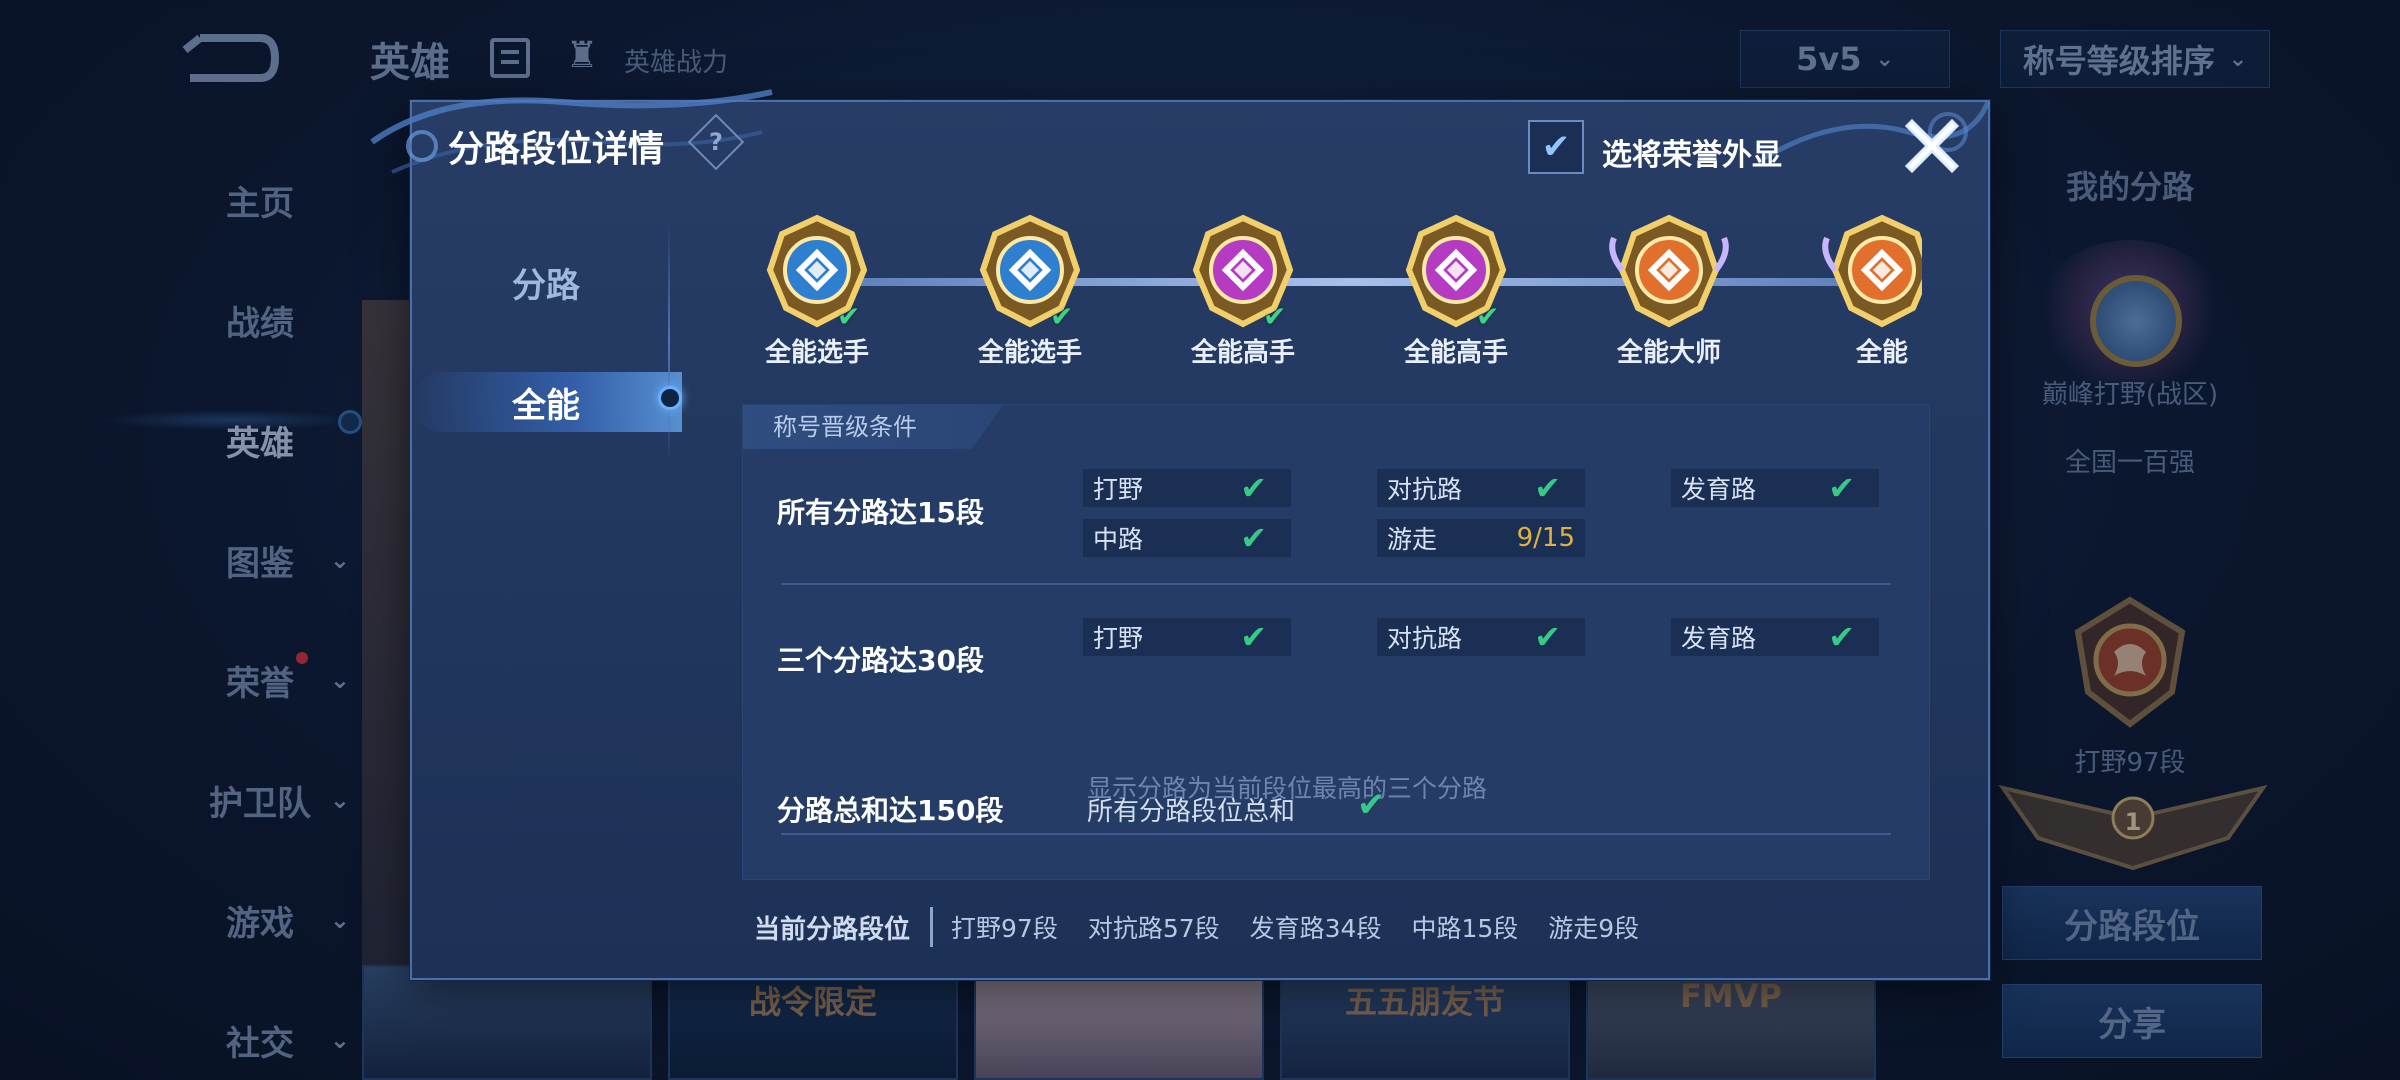  I want to click on current-rank-item: 对抗路57段, so click(1153, 928).